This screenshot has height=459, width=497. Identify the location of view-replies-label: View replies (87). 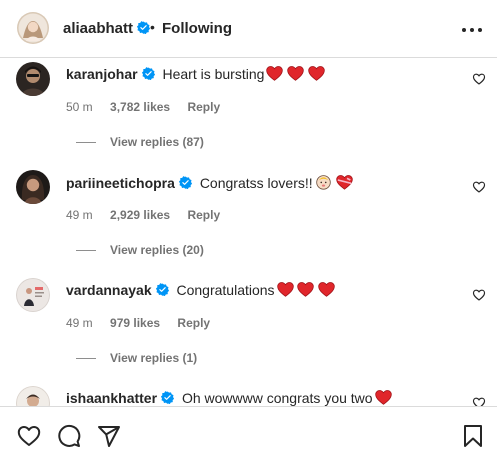
(157, 142).